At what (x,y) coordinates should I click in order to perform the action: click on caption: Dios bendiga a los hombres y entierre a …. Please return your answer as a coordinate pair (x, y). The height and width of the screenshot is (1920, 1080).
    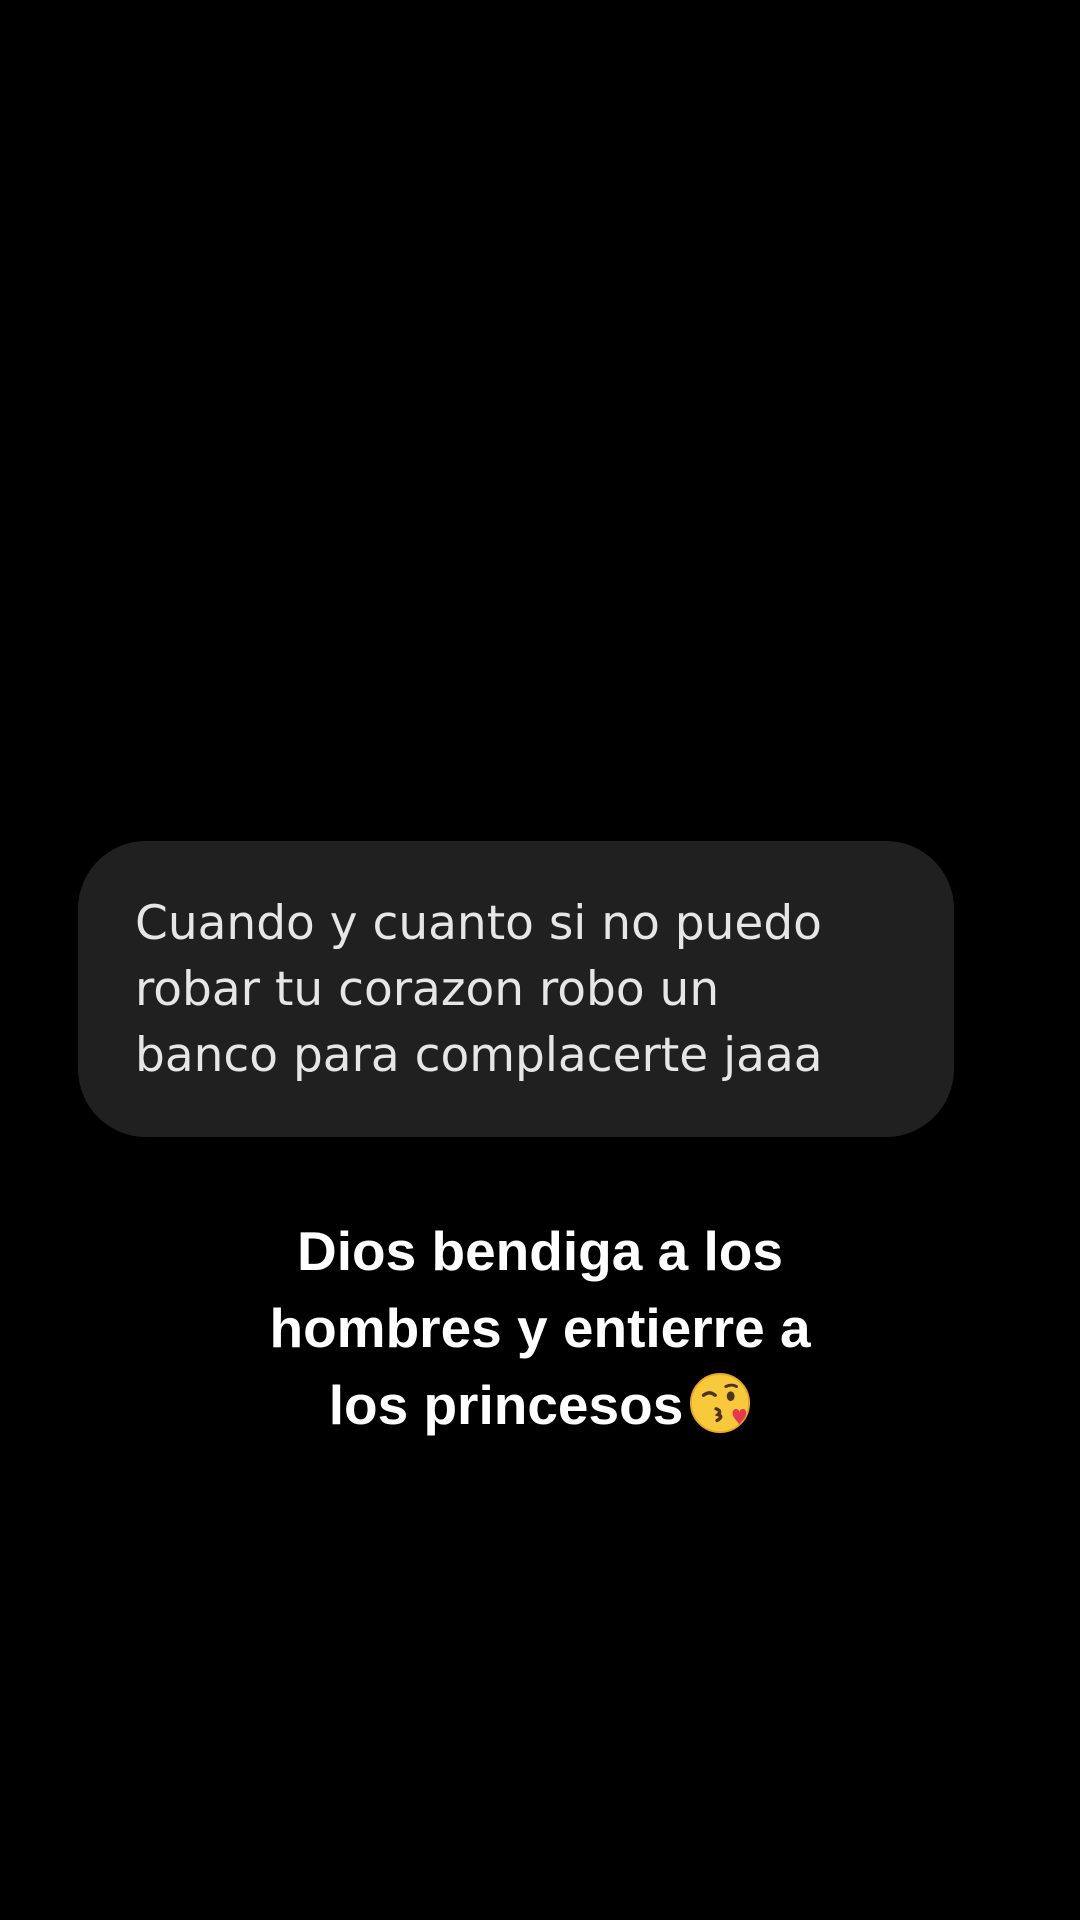
    Looking at the image, I should click on (540, 1328).